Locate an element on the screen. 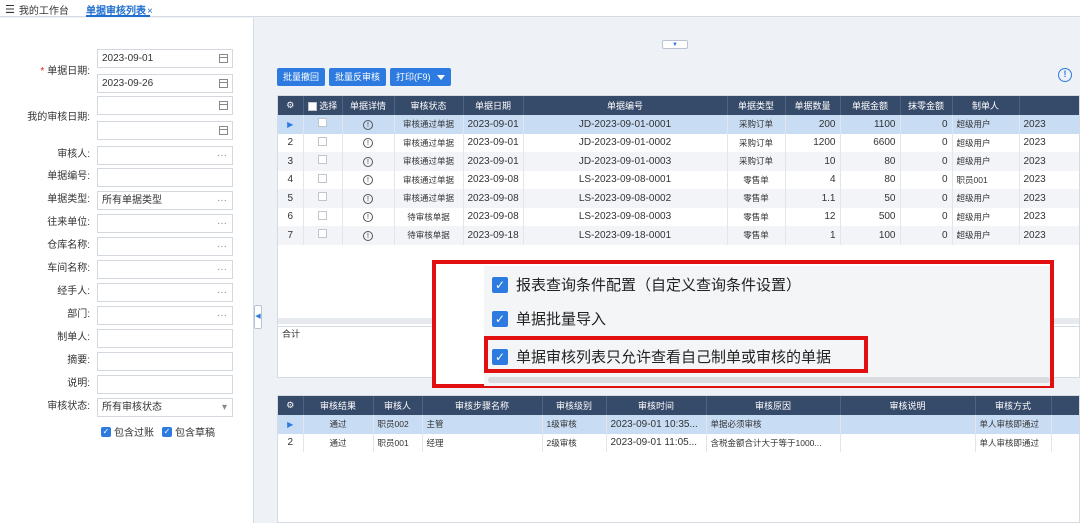  include-draft-checkbox: ✓ is located at coordinates (167, 431).